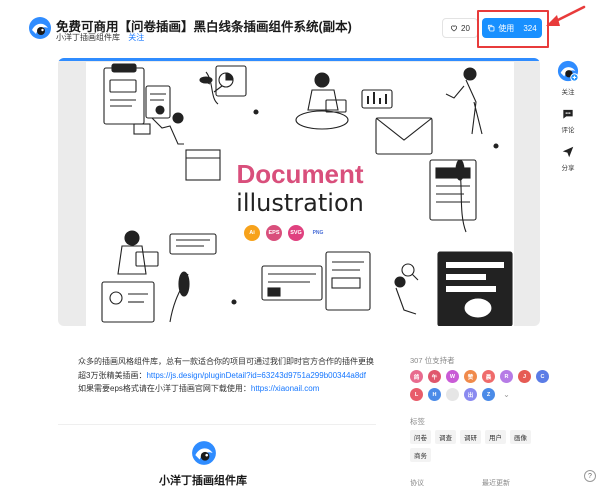 The width and height of the screenshot is (600, 488). I want to click on tag: 商务, so click(420, 455).